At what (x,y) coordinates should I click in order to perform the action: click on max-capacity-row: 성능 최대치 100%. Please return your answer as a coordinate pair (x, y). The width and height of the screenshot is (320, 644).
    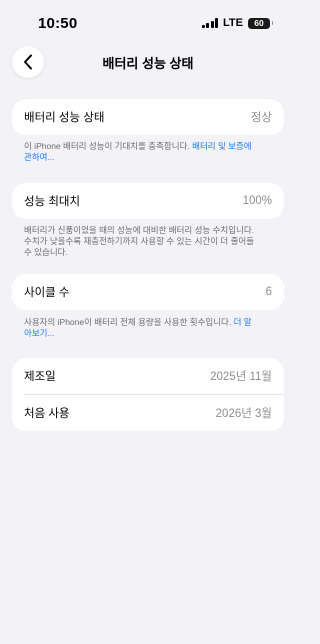
    Looking at the image, I should click on (148, 201).